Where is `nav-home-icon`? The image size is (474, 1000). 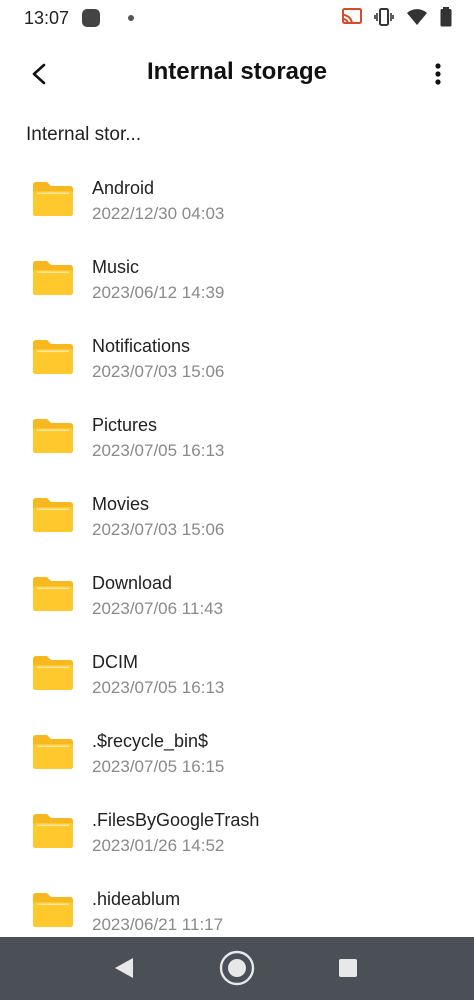 nav-home-icon is located at coordinates (237, 968).